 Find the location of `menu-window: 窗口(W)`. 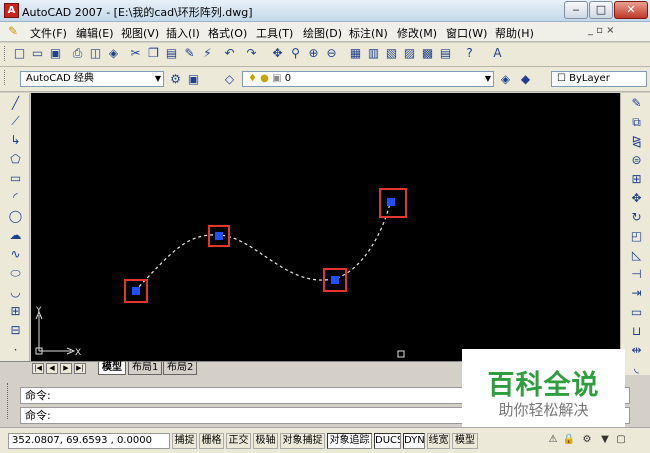

menu-window: 窗口(W) is located at coordinates (466, 33).